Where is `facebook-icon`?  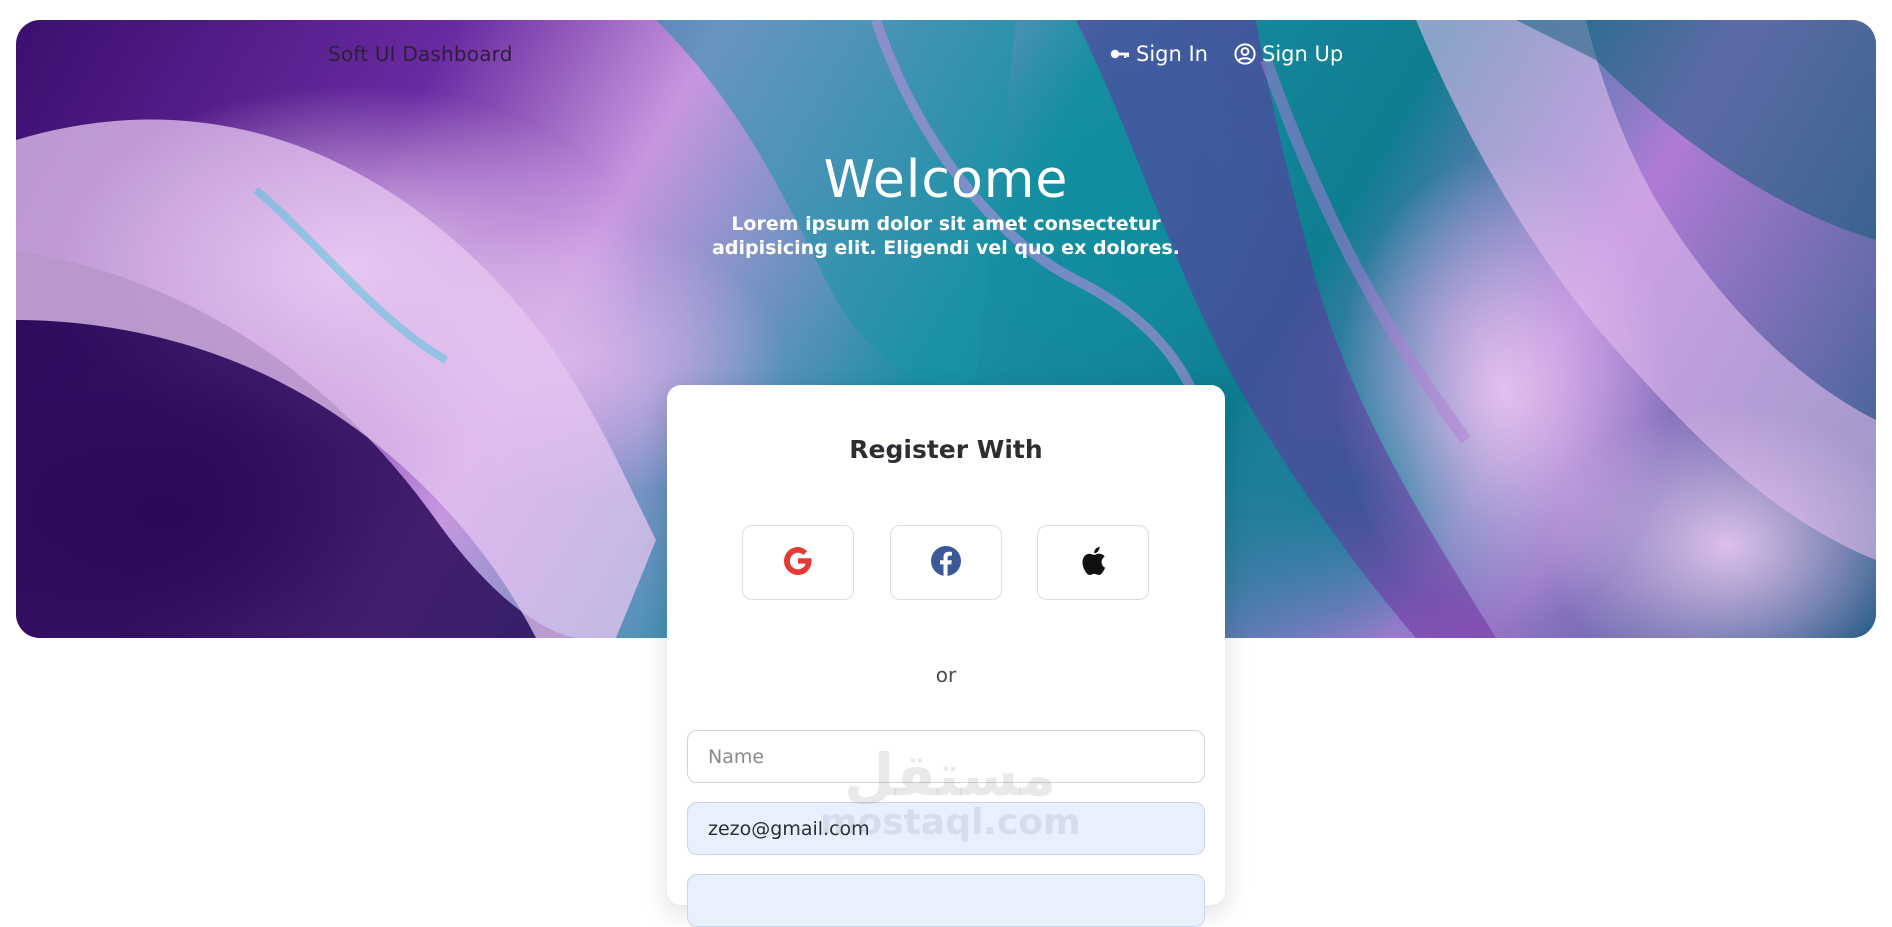
facebook-icon is located at coordinates (946, 563).